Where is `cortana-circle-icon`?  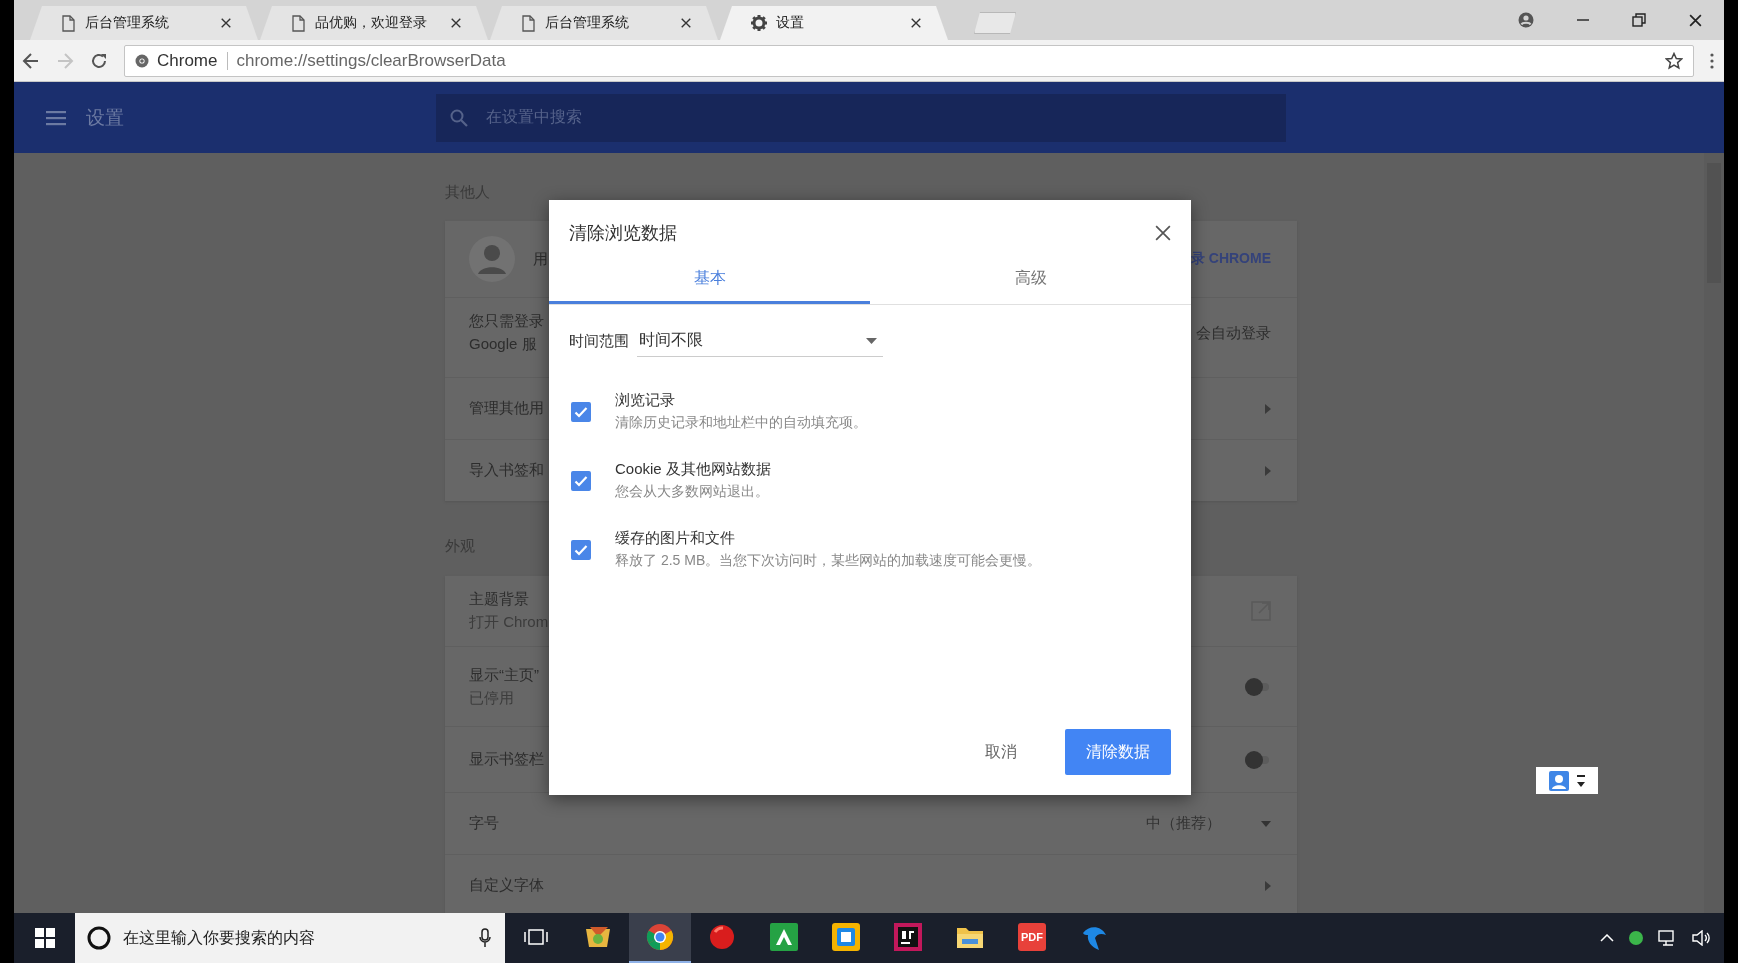
cortana-circle-icon is located at coordinates (99, 938).